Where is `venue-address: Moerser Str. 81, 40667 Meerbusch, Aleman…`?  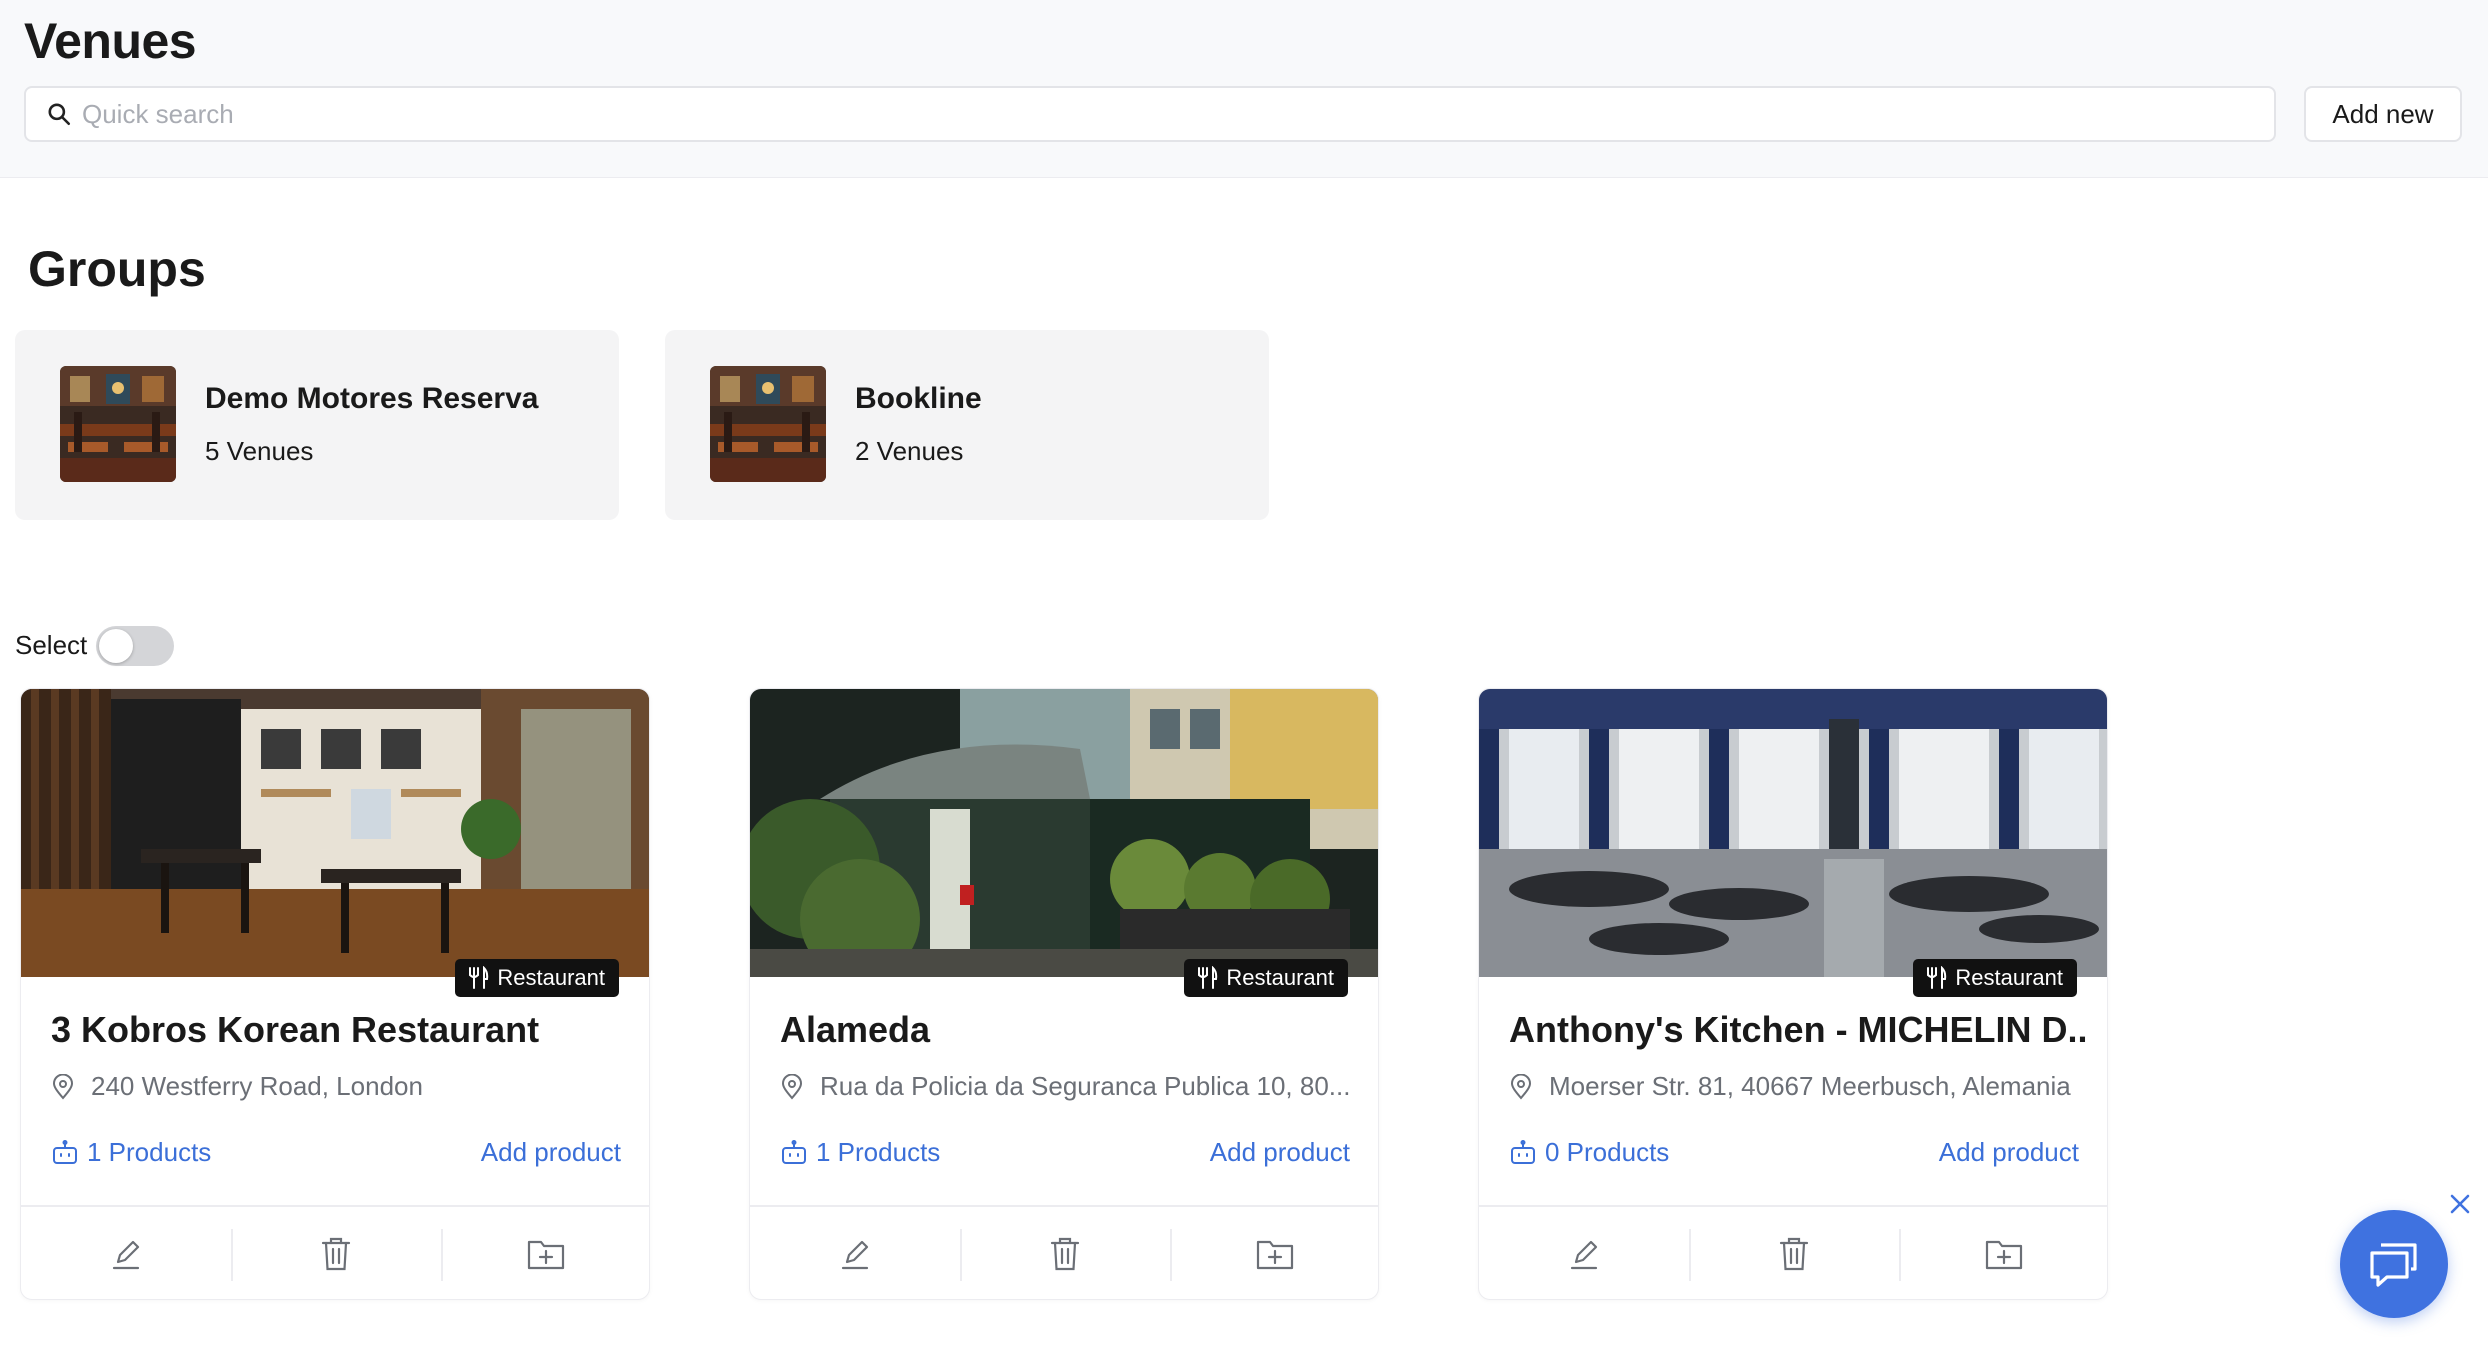
venue-address: Moerser Str. 81, 40667 Meerbusch, Aleman… is located at coordinates (1799, 1086).